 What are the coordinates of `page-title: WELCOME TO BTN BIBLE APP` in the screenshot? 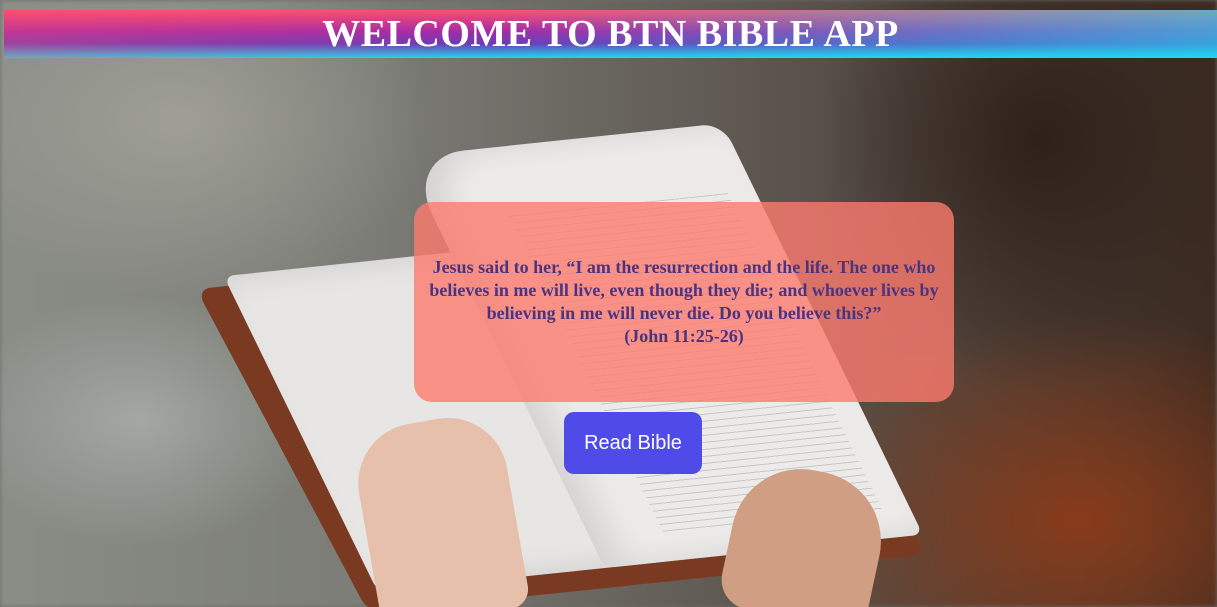 It's located at (610, 34).